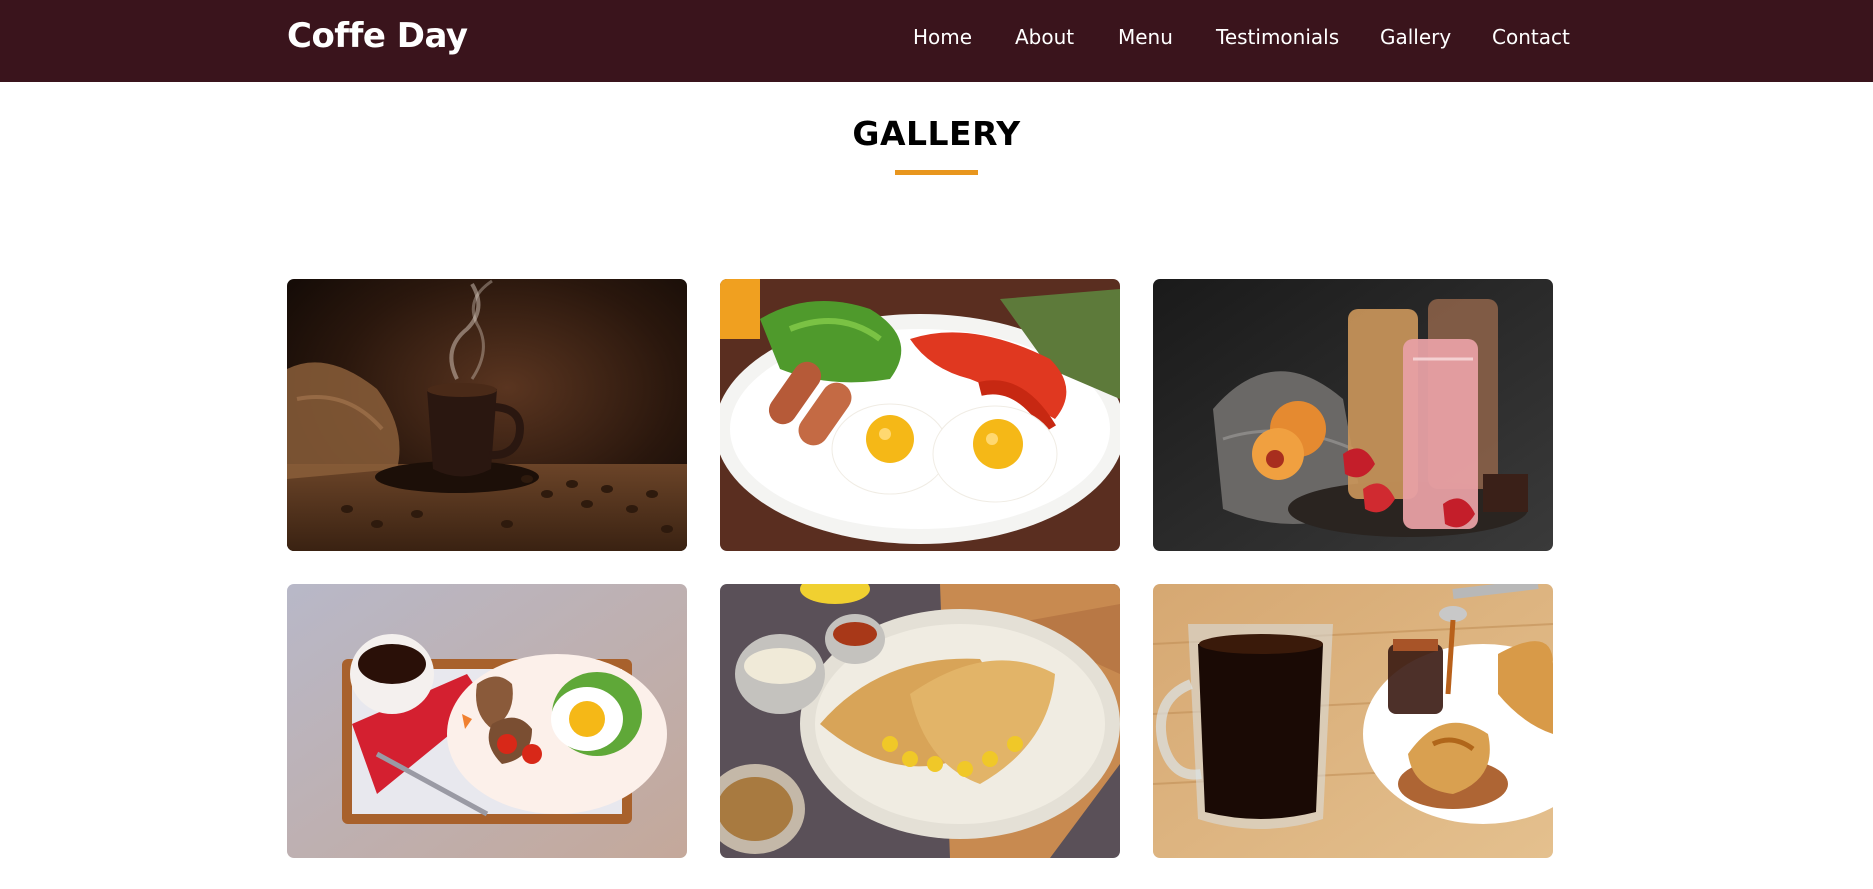  I want to click on nav-link-testimonials: Testimonials, so click(1277, 37).